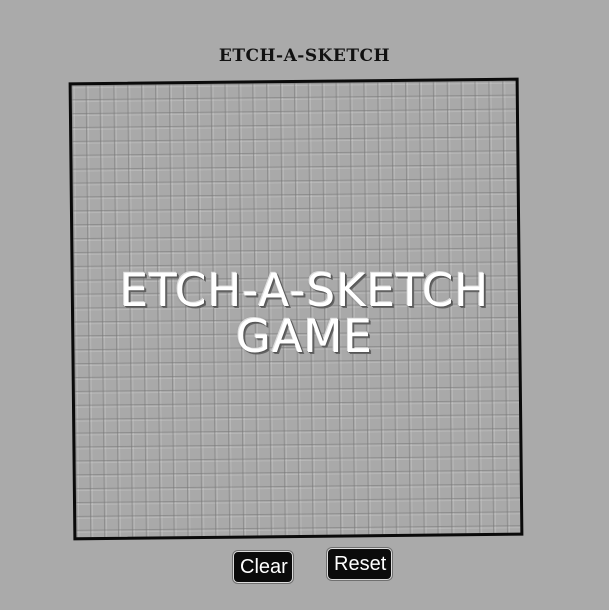  Describe the element at coordinates (263, 567) in the screenshot. I see `clear-button: Clear` at that location.